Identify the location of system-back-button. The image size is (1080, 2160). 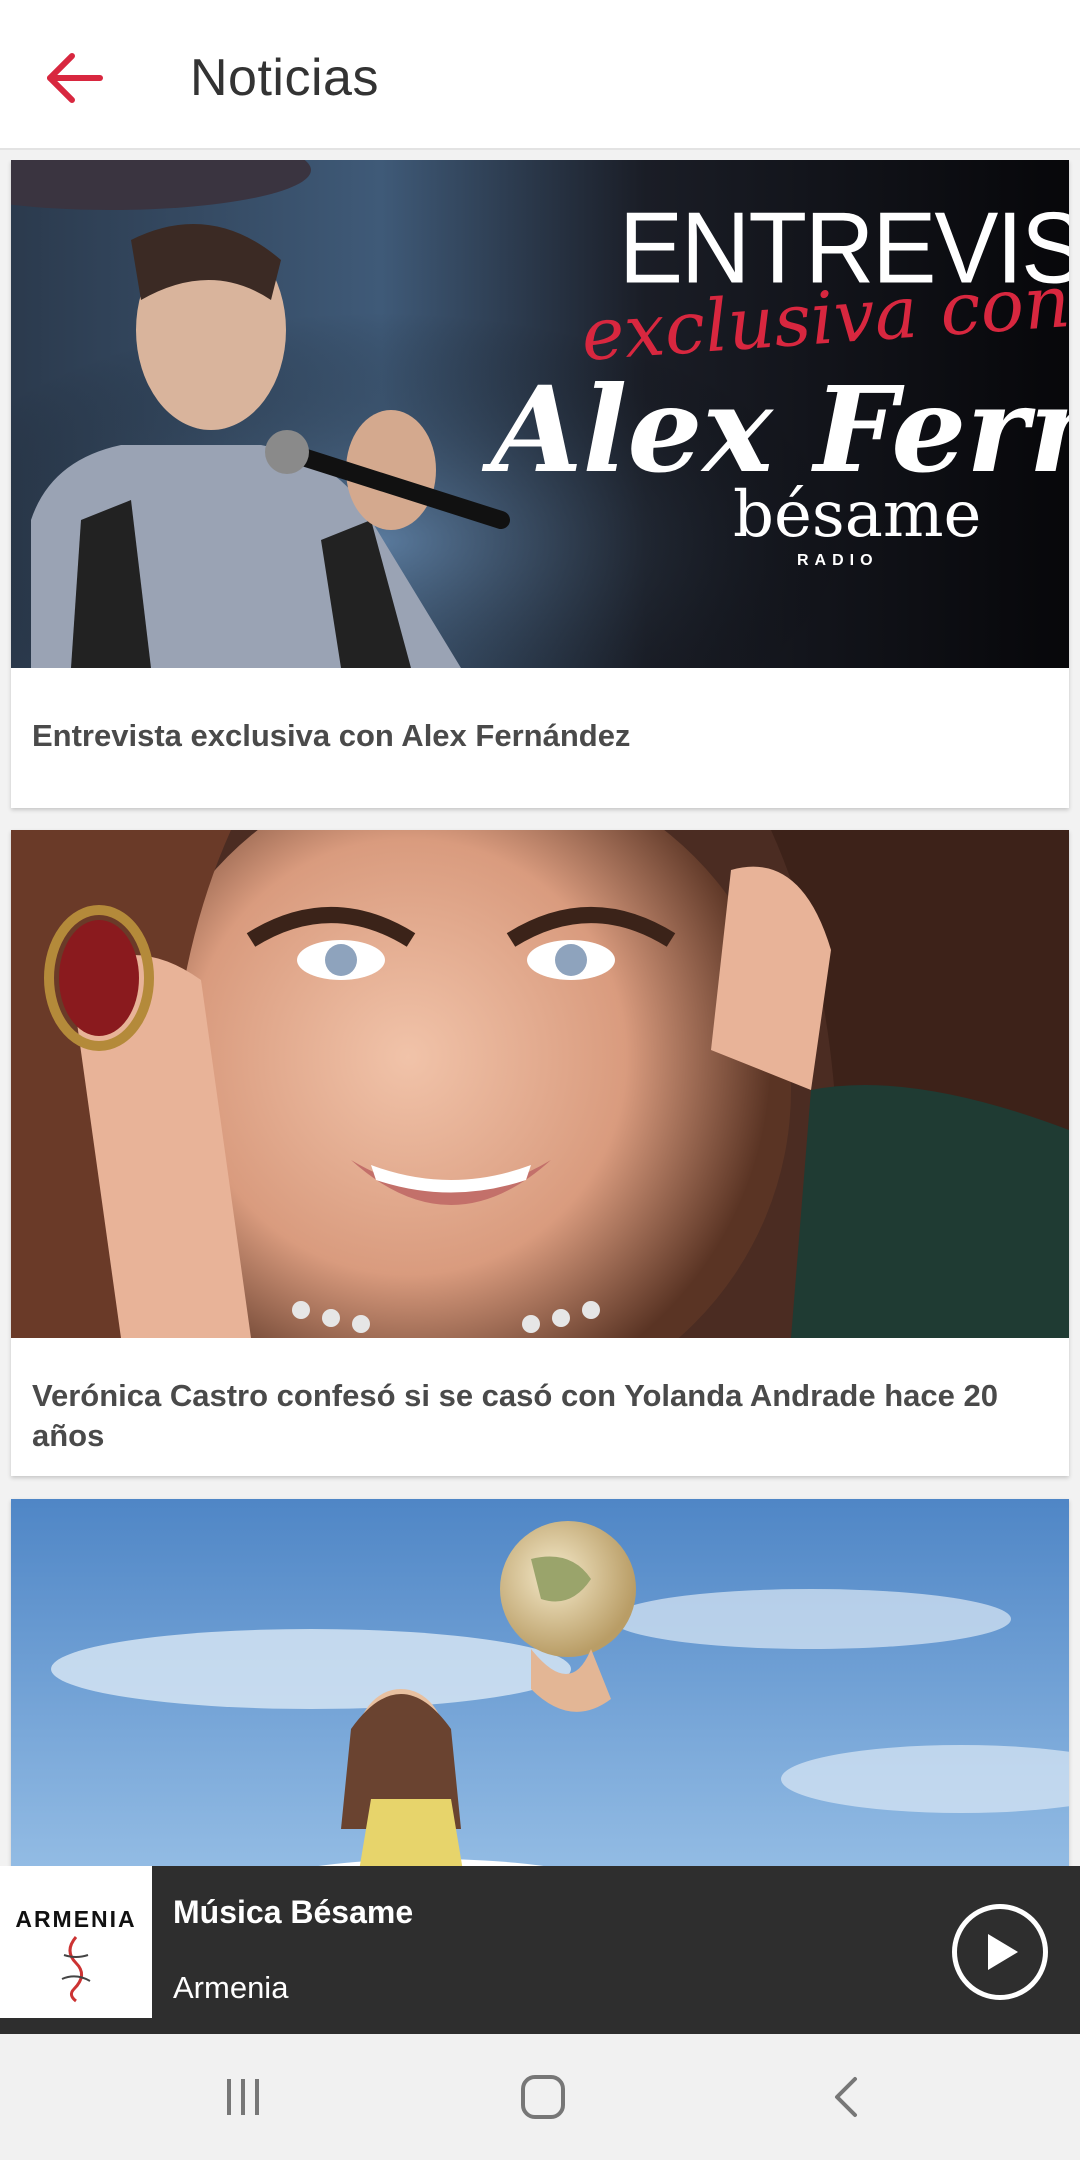
(847, 2097).